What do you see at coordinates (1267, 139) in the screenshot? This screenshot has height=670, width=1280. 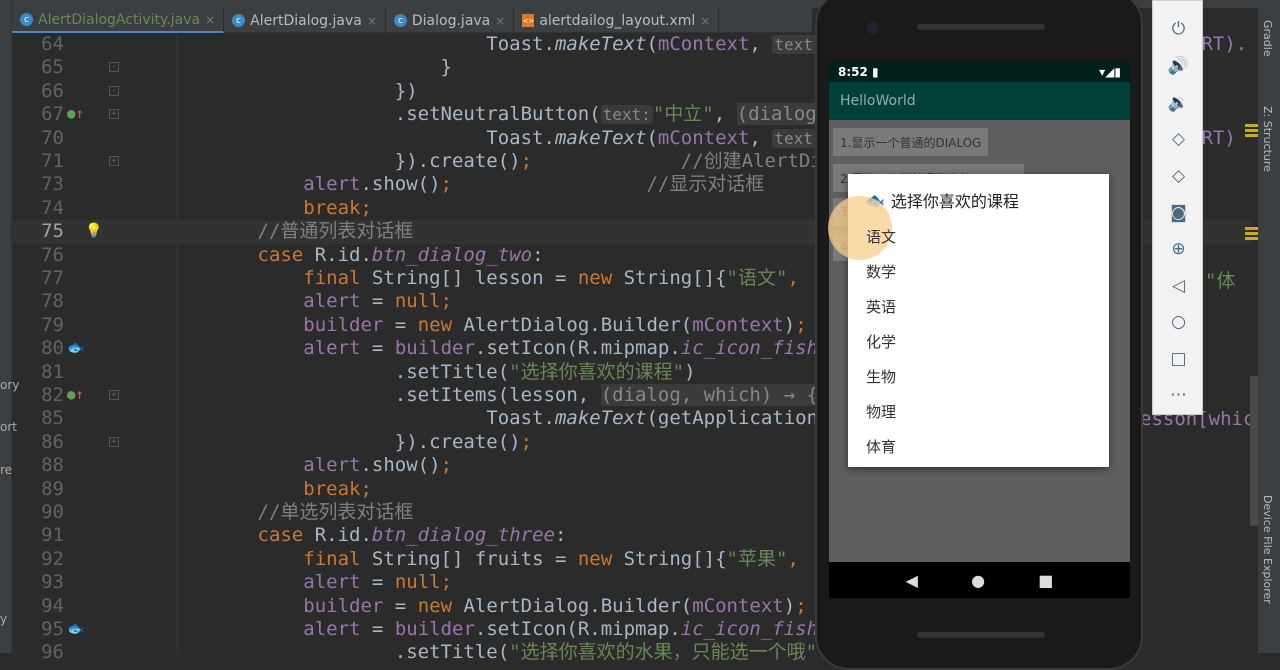 I see `structure-tool: Z: Structure` at bounding box center [1267, 139].